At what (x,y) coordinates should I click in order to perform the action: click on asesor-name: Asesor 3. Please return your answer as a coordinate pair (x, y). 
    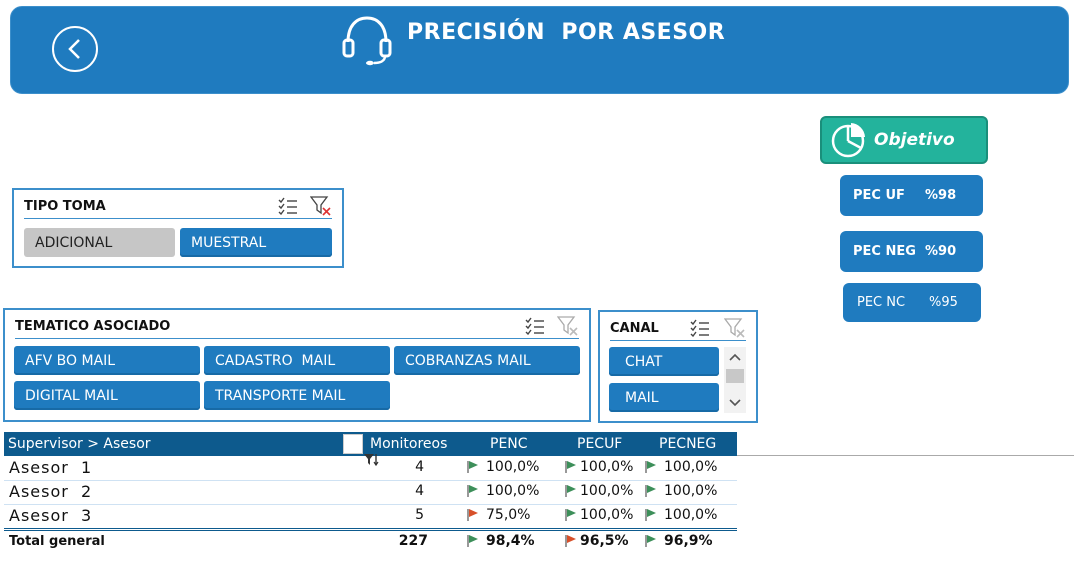
    Looking at the image, I should click on (51, 515).